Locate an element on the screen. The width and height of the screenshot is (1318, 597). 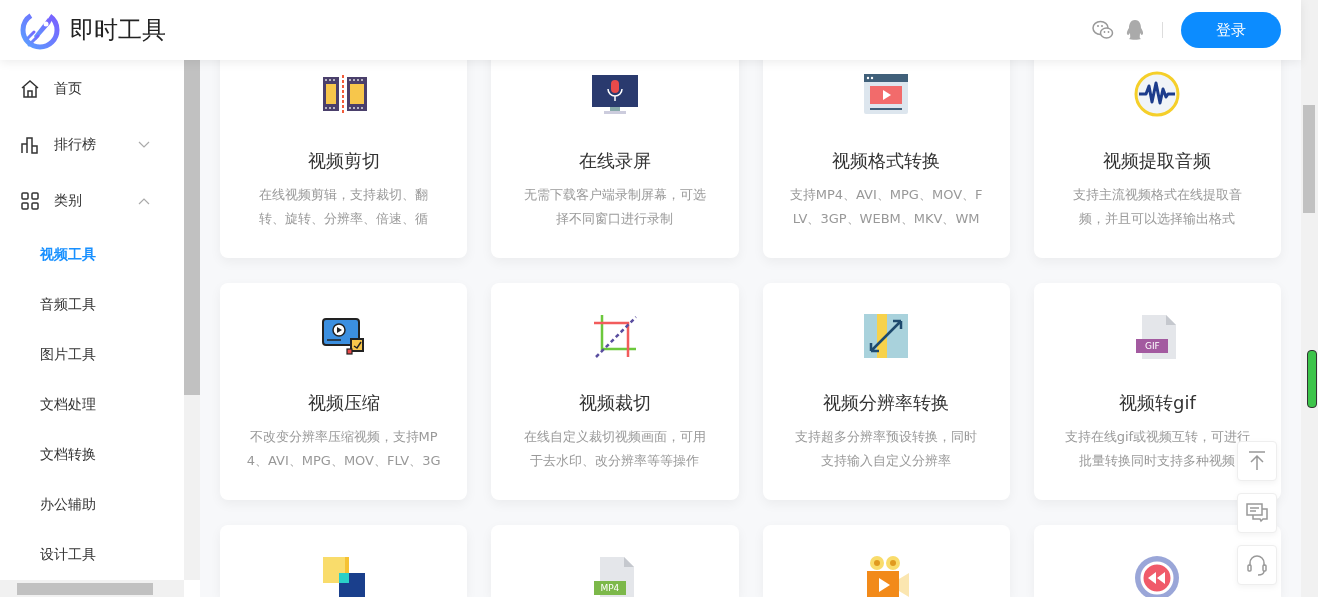
card-description: 无需下载客户端录制屏幕，可选 择不同窗口进行录制 is located at coordinates (614, 207).